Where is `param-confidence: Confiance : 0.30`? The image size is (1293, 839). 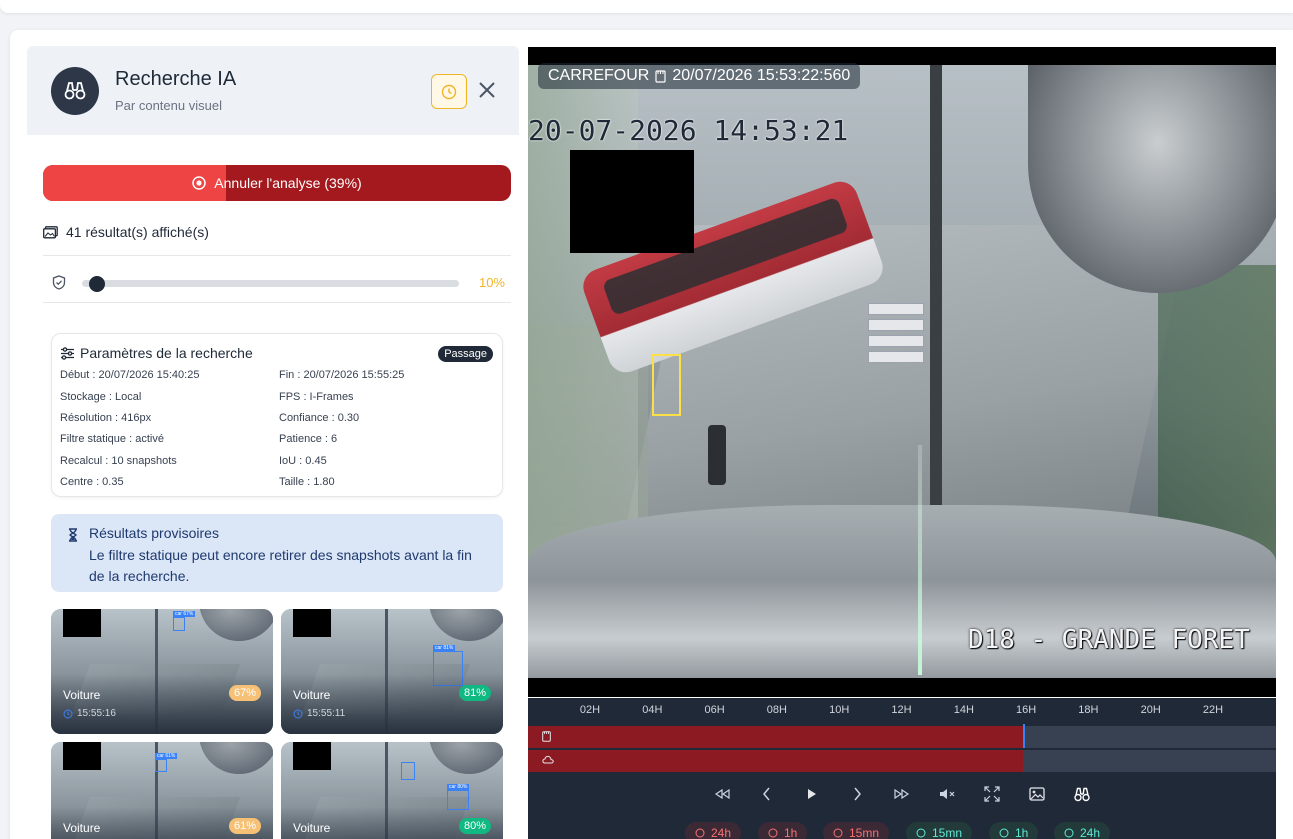 param-confidence: Confiance : 0.30 is located at coordinates (319, 418).